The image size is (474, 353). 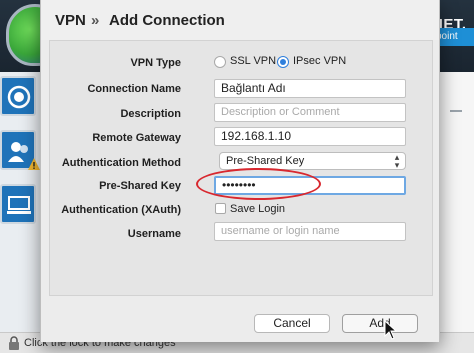 What do you see at coordinates (167, 20) in the screenshot?
I see `page-title: Add Connection` at bounding box center [167, 20].